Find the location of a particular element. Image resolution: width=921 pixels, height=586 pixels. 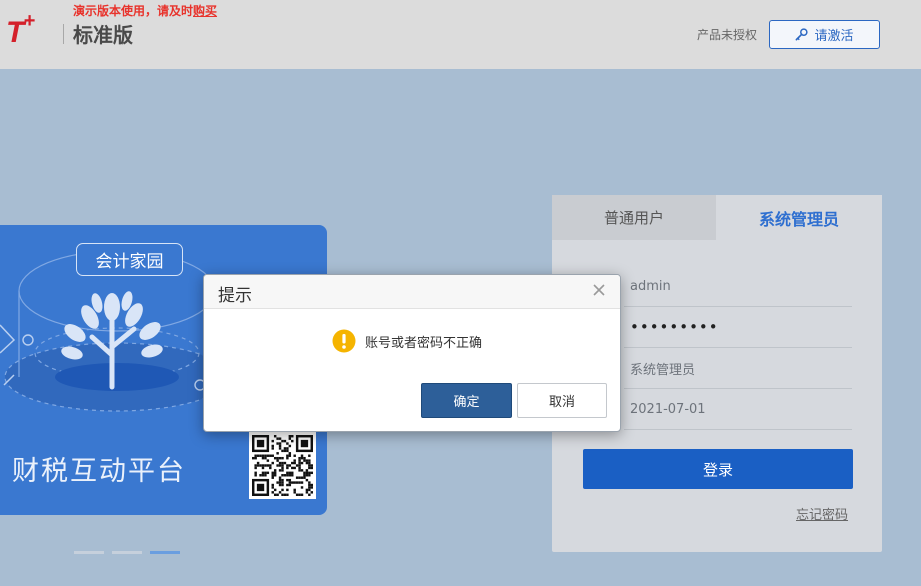

top-header: 演示版本使用，请及时购买 T+ 标准版 产品未授权 请激活 is located at coordinates (460, 34).